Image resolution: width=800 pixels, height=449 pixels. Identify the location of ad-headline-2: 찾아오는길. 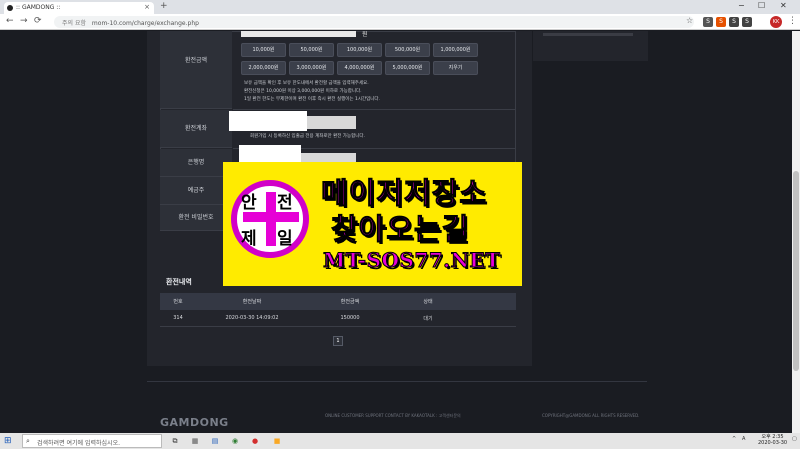
(400, 229).